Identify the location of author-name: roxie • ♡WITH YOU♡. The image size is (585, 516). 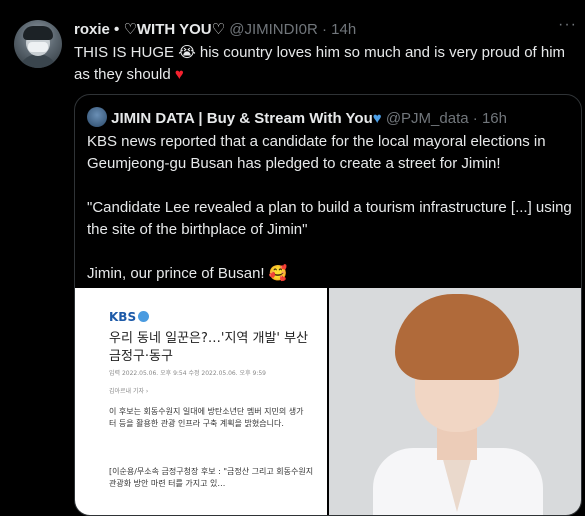
(149, 29).